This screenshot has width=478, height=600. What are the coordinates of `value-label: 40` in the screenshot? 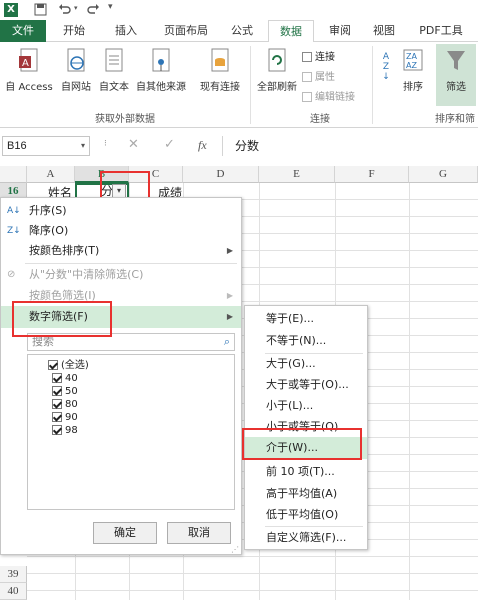 It's located at (71, 378).